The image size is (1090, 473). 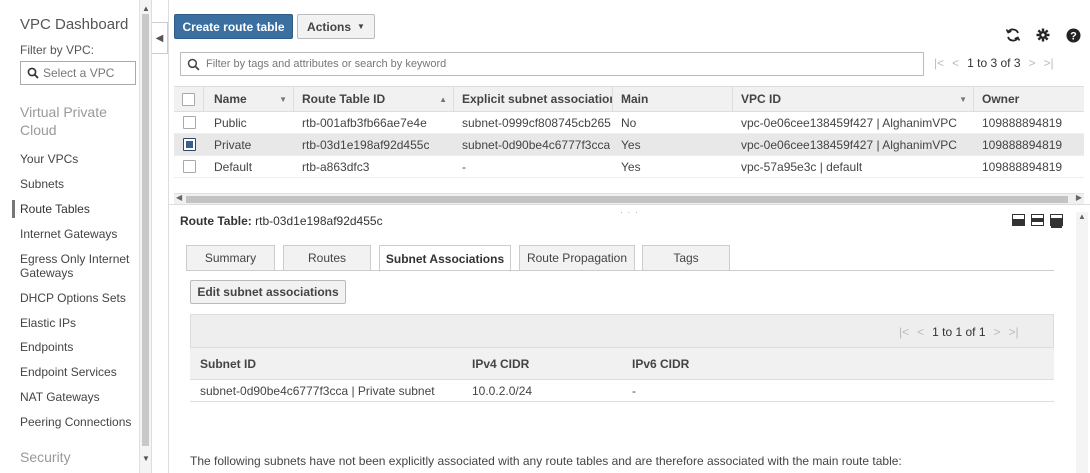 What do you see at coordinates (533, 99) in the screenshot?
I see `col-explicit-subnet: Explicit subnet association` at bounding box center [533, 99].